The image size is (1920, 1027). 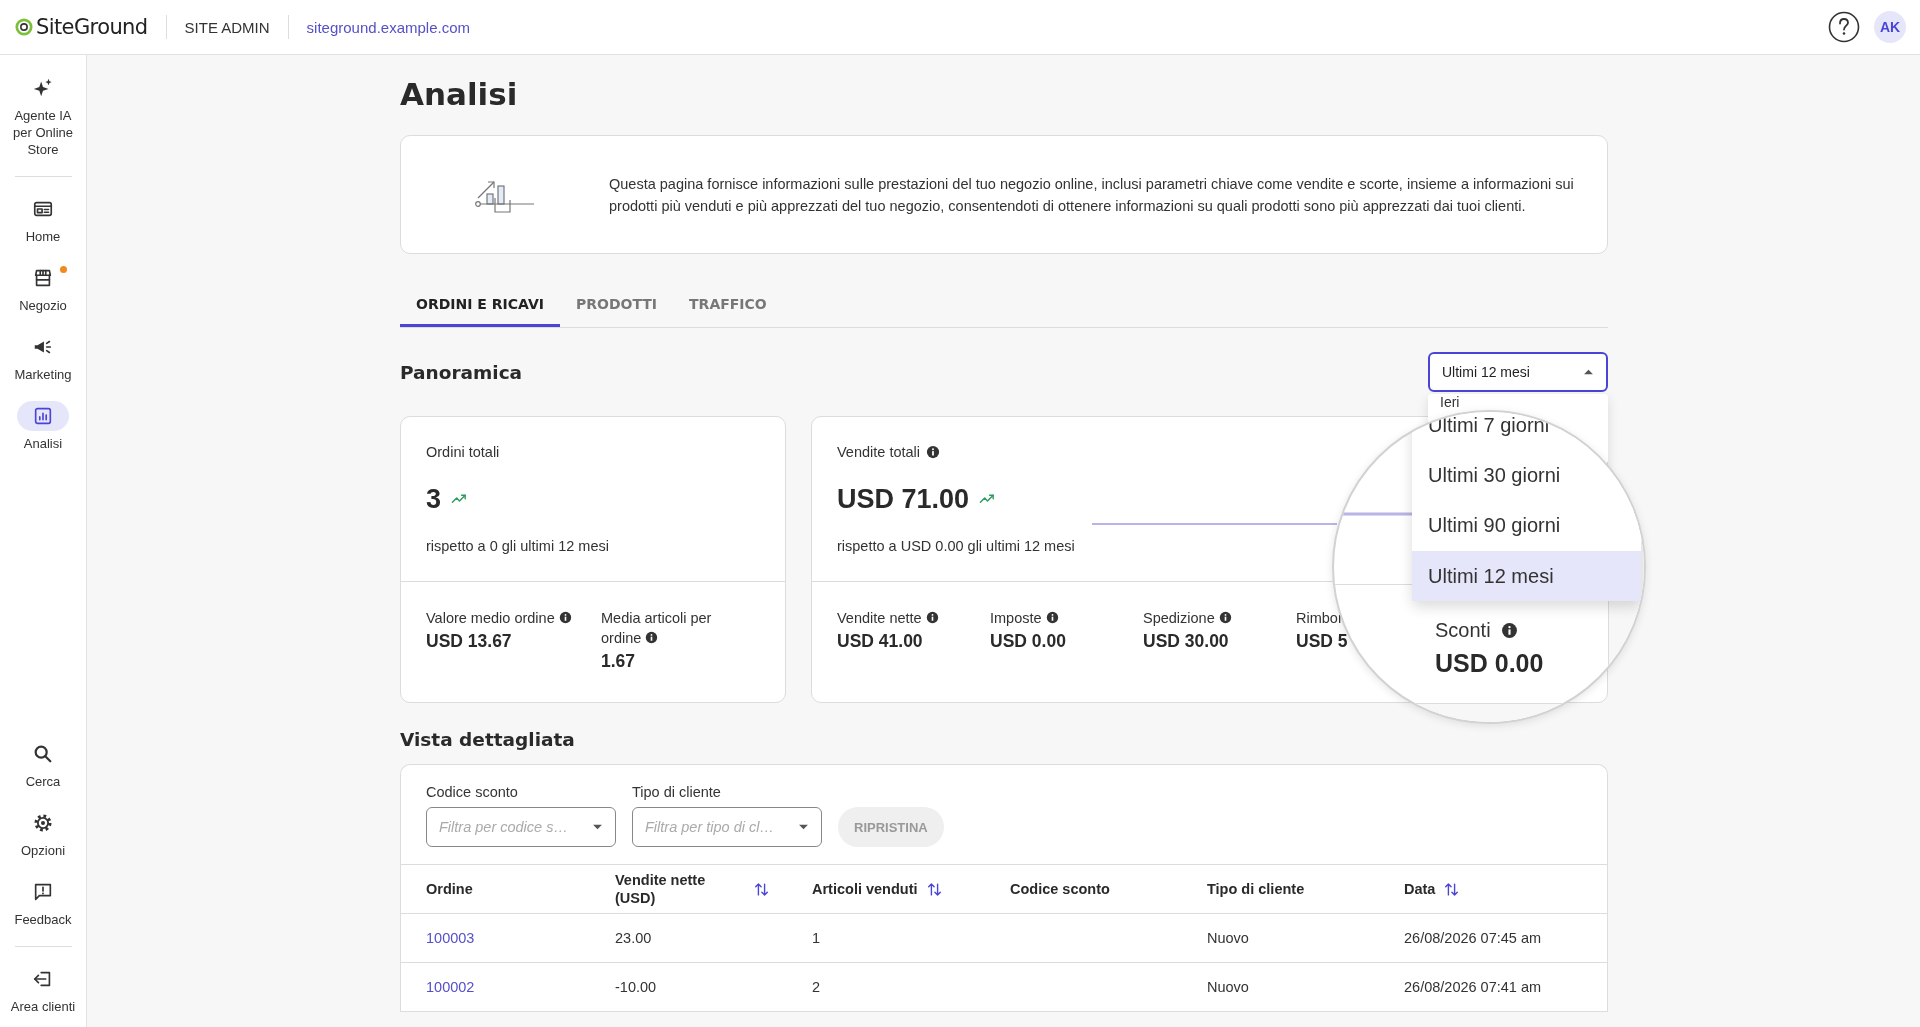 I want to click on chart-icon, so click(x=43, y=416).